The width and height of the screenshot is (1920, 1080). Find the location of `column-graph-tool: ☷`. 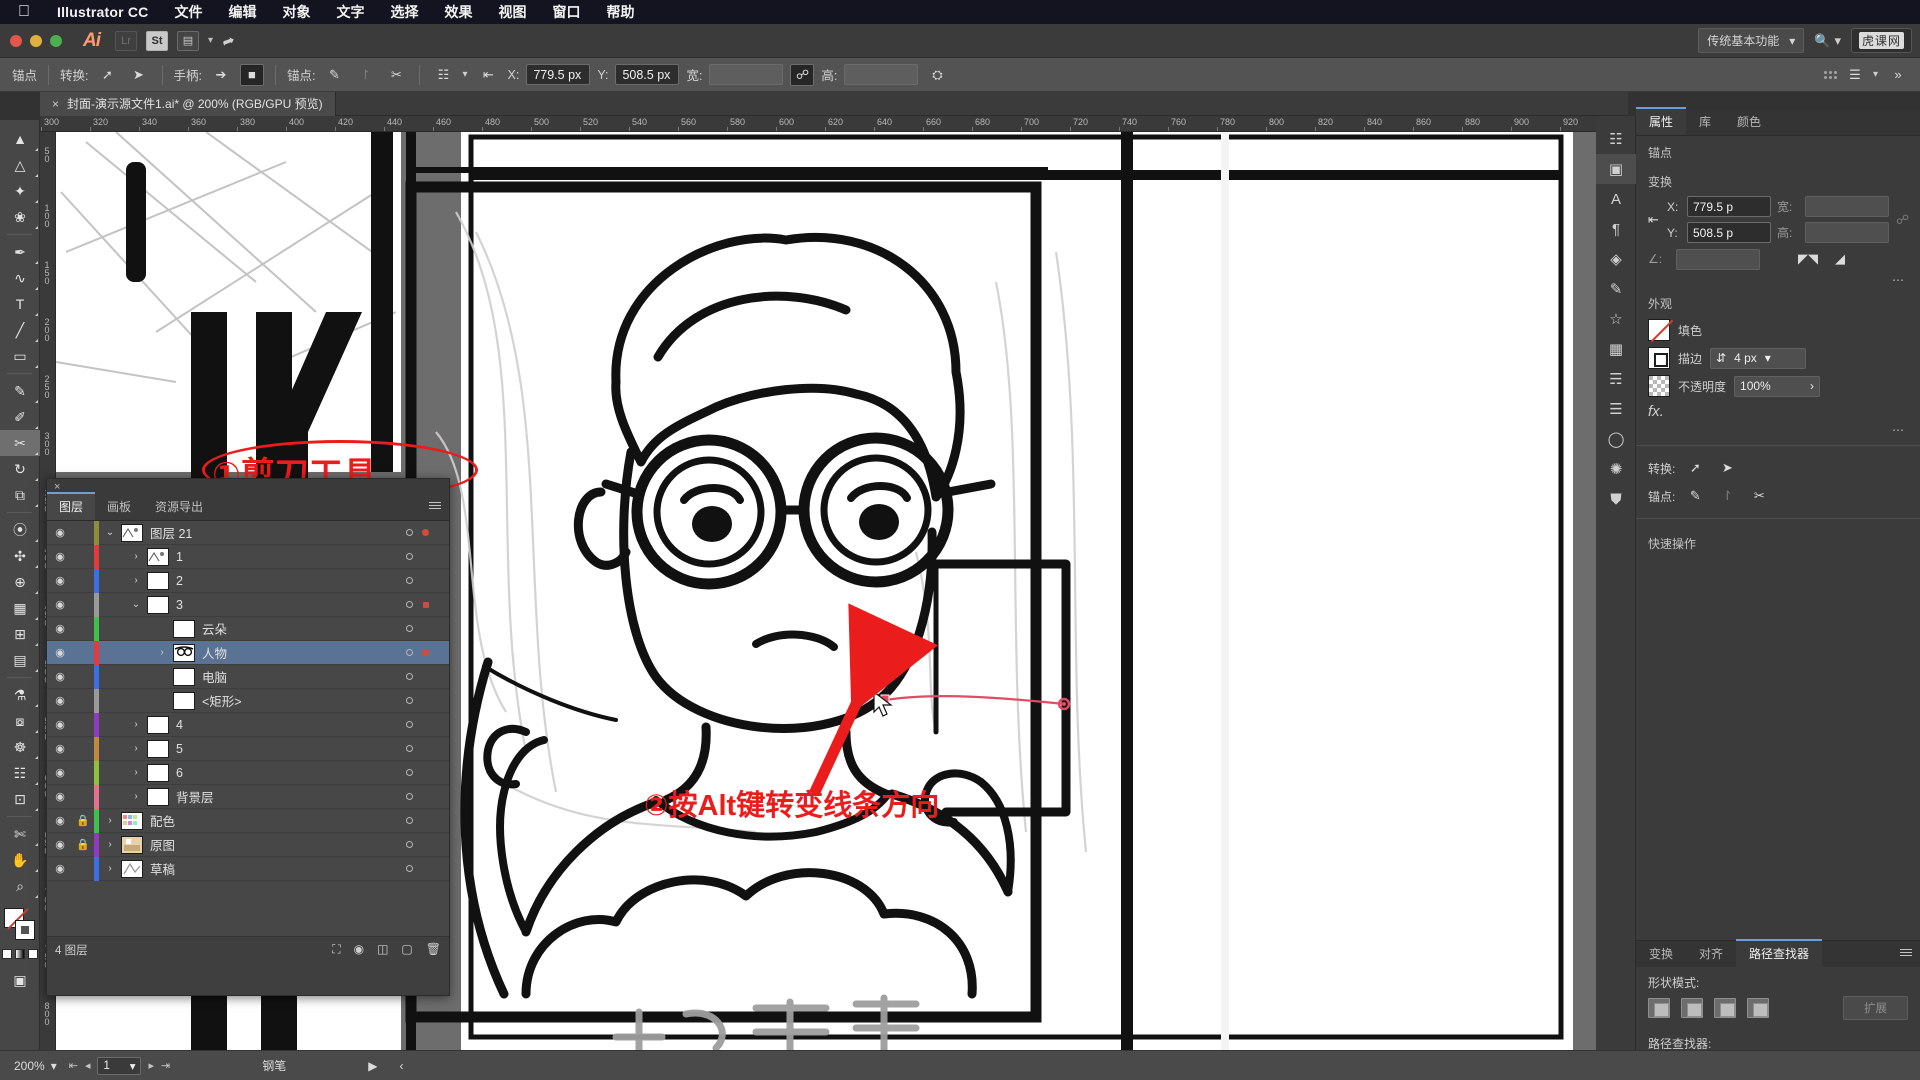

column-graph-tool: ☷ is located at coordinates (20, 773).